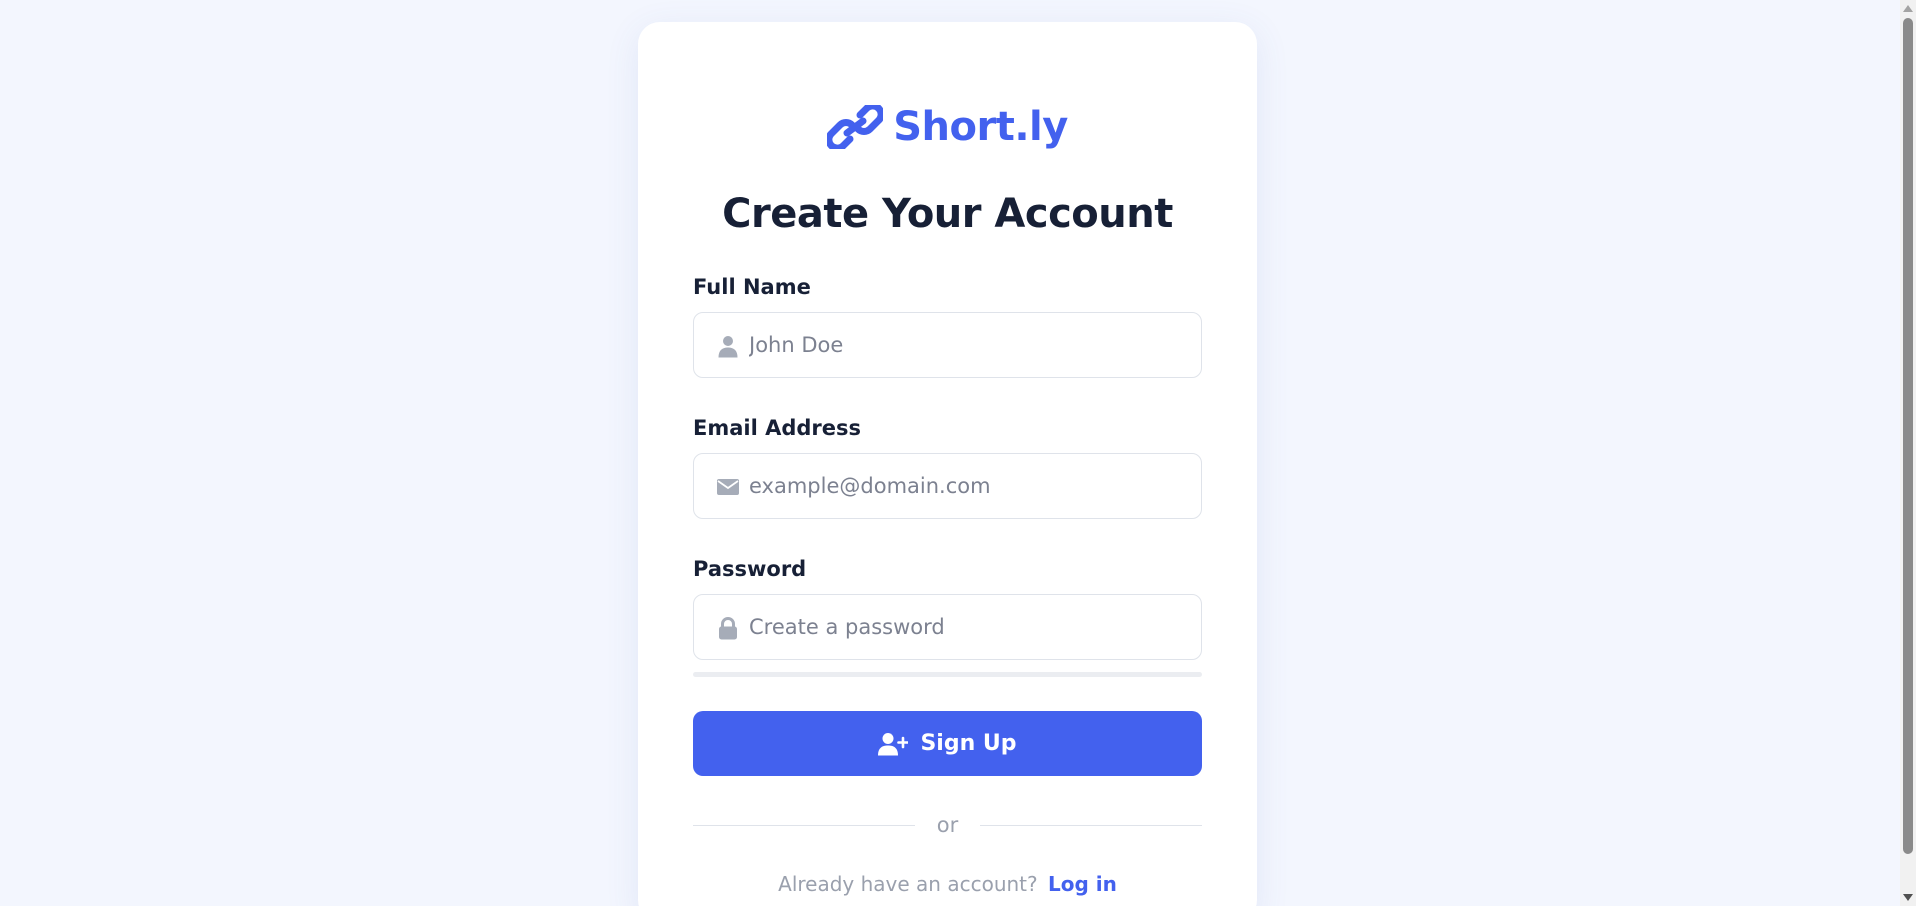 The height and width of the screenshot is (906, 1916). What do you see at coordinates (893, 743) in the screenshot?
I see `user-plus-icon` at bounding box center [893, 743].